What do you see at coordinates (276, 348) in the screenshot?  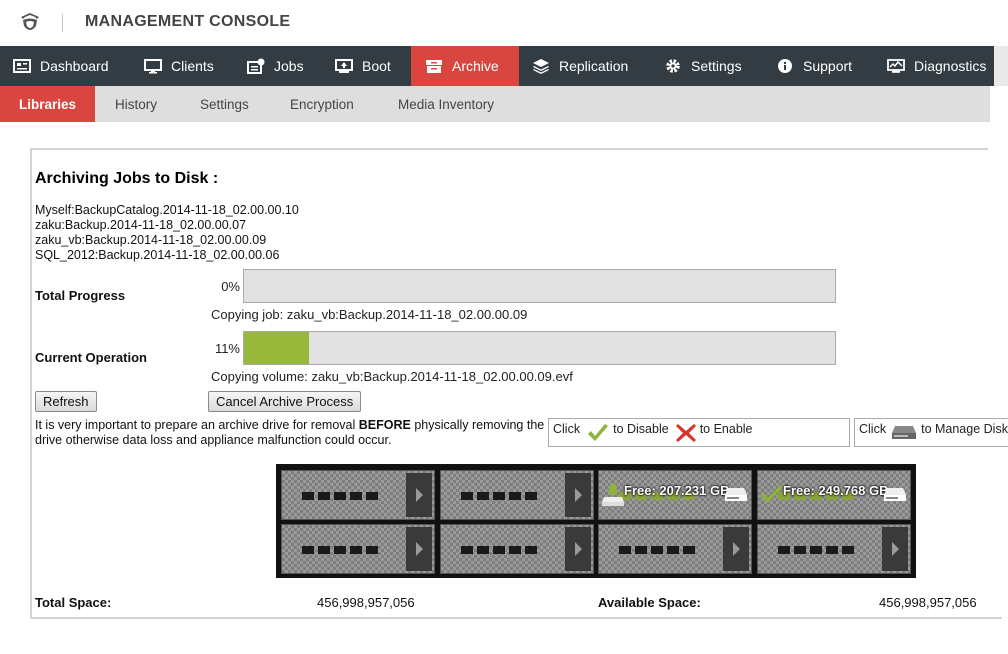 I see `current-operation-fill` at bounding box center [276, 348].